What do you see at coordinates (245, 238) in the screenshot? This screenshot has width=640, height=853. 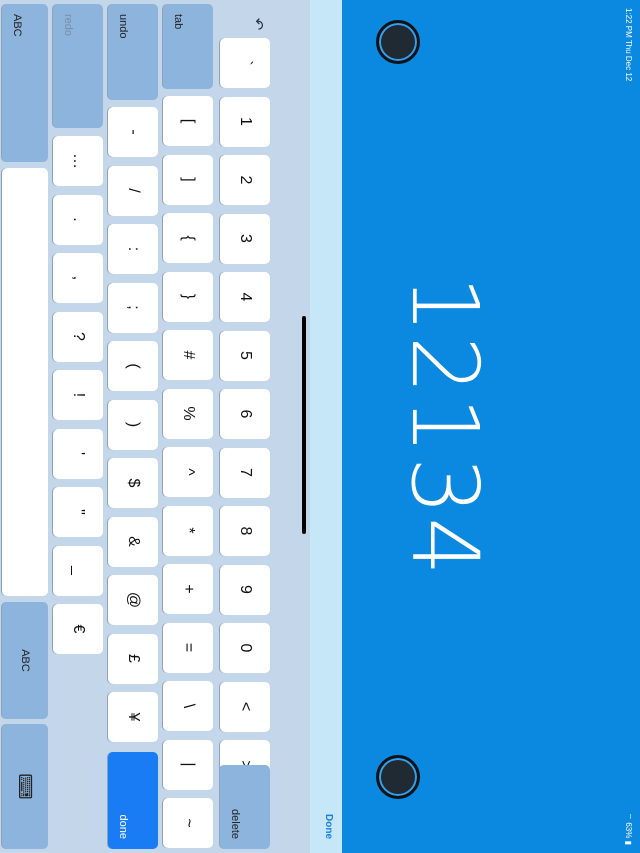 I see `key-row1-3: 3` at bounding box center [245, 238].